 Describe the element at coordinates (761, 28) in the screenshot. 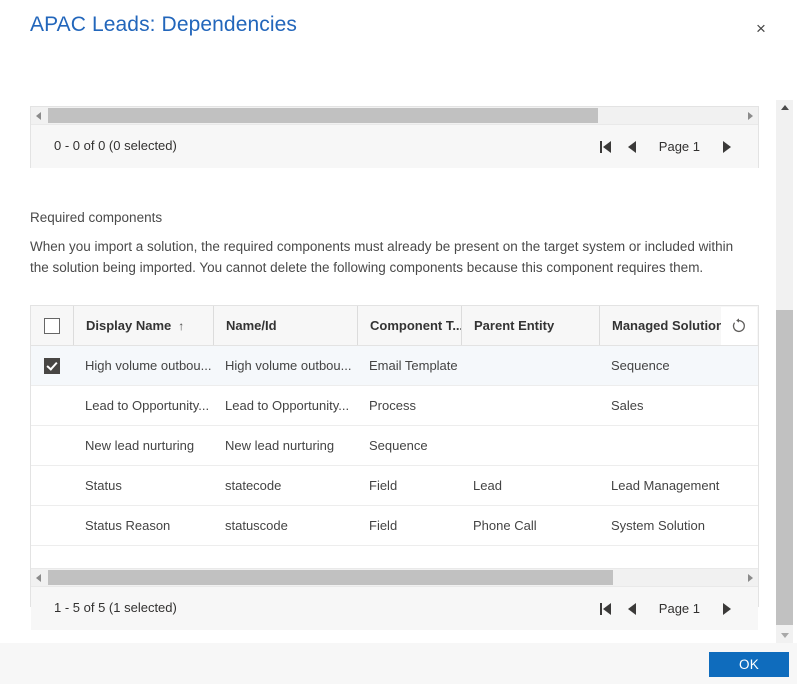

I see `close-icon: ×` at that location.